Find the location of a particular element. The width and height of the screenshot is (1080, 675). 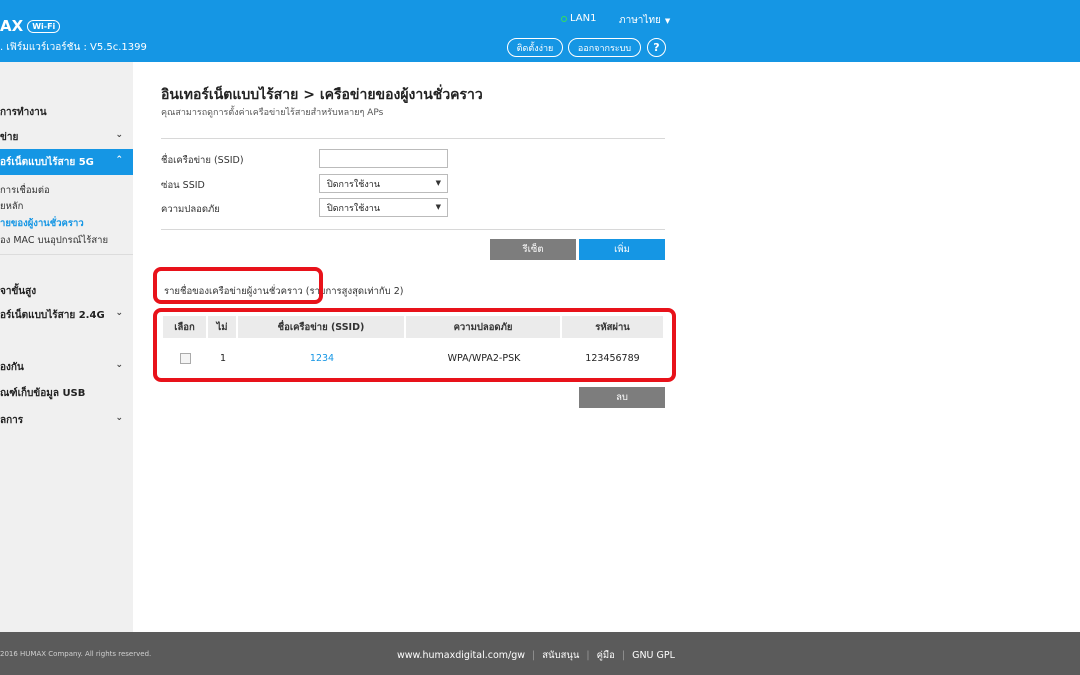

hide-ssid-value: ปิดการใช้งาน is located at coordinates (353, 184).